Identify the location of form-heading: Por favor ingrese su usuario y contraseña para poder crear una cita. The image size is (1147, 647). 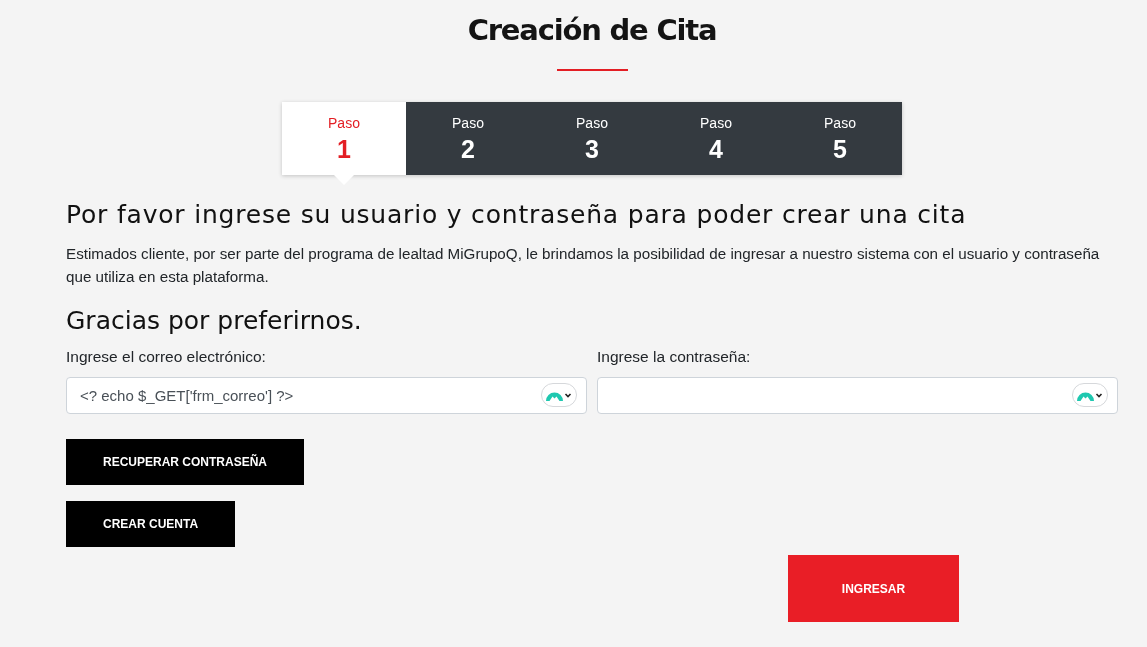
(517, 215).